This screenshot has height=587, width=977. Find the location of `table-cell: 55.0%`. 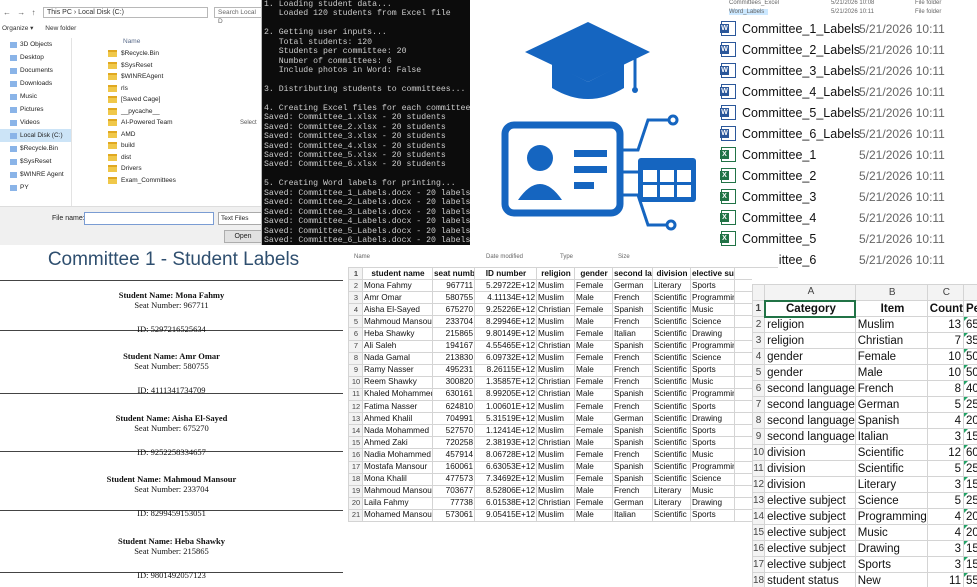

table-cell: 55.0% is located at coordinates (969, 579).